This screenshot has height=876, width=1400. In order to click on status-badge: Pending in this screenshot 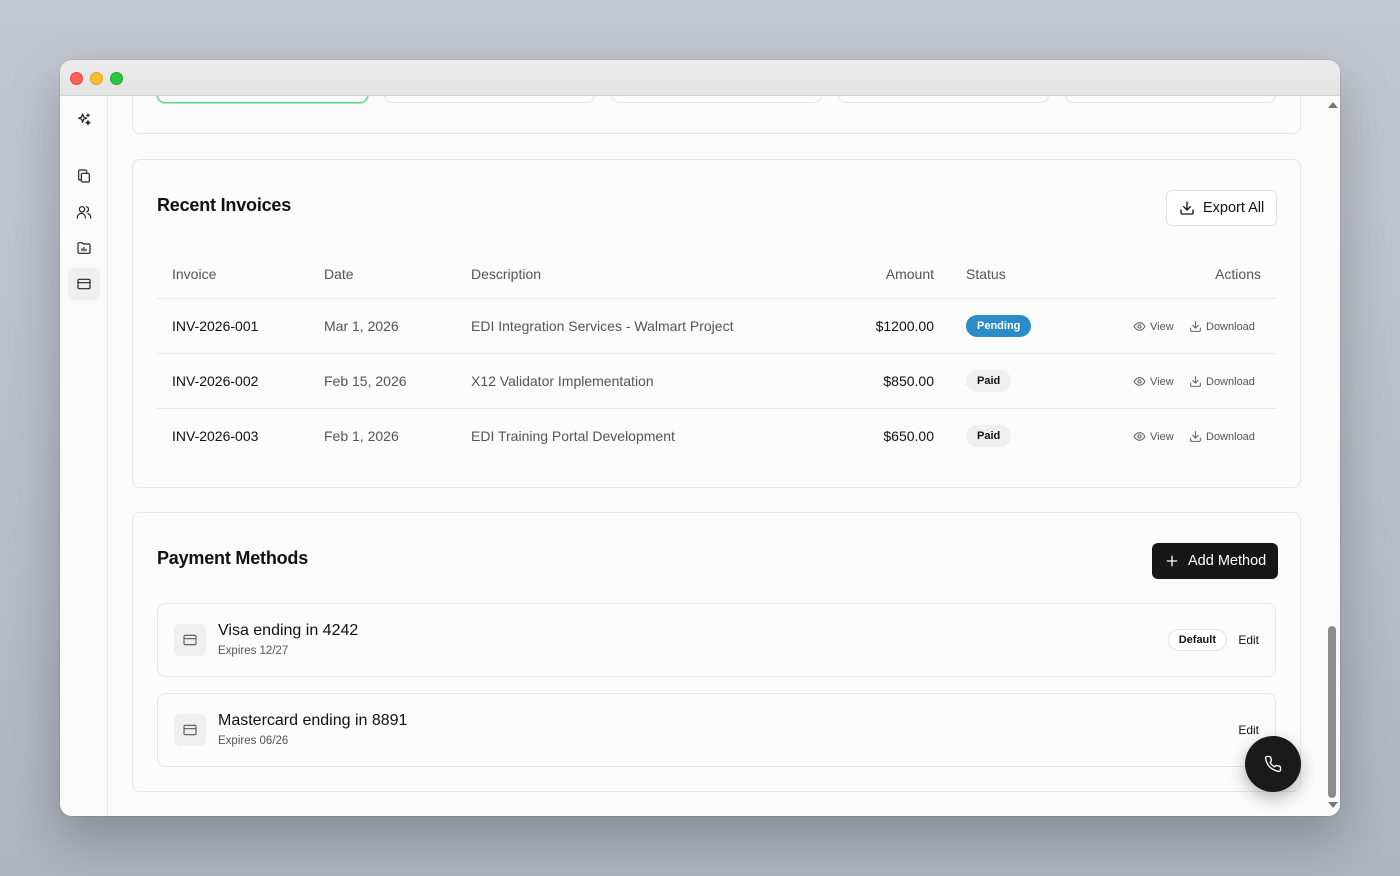, I will do `click(999, 326)`.